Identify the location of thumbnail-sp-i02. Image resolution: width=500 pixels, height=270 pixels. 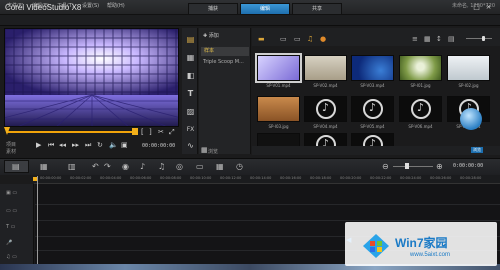
(468, 68).